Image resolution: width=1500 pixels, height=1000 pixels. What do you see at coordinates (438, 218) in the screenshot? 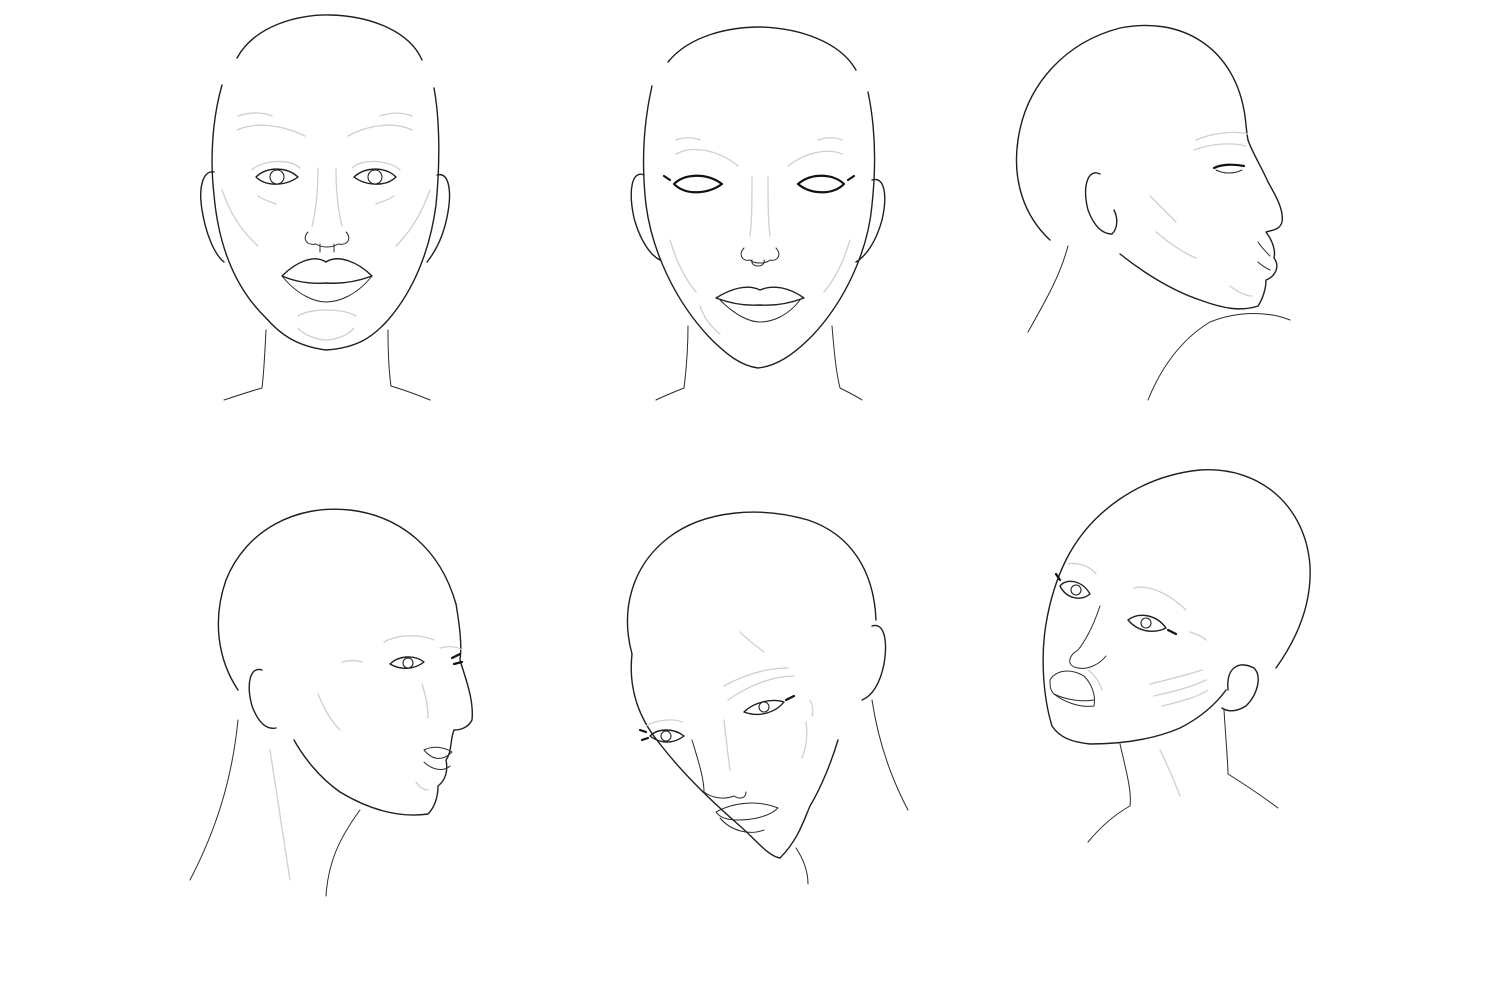
I see `head-front-ear-right` at bounding box center [438, 218].